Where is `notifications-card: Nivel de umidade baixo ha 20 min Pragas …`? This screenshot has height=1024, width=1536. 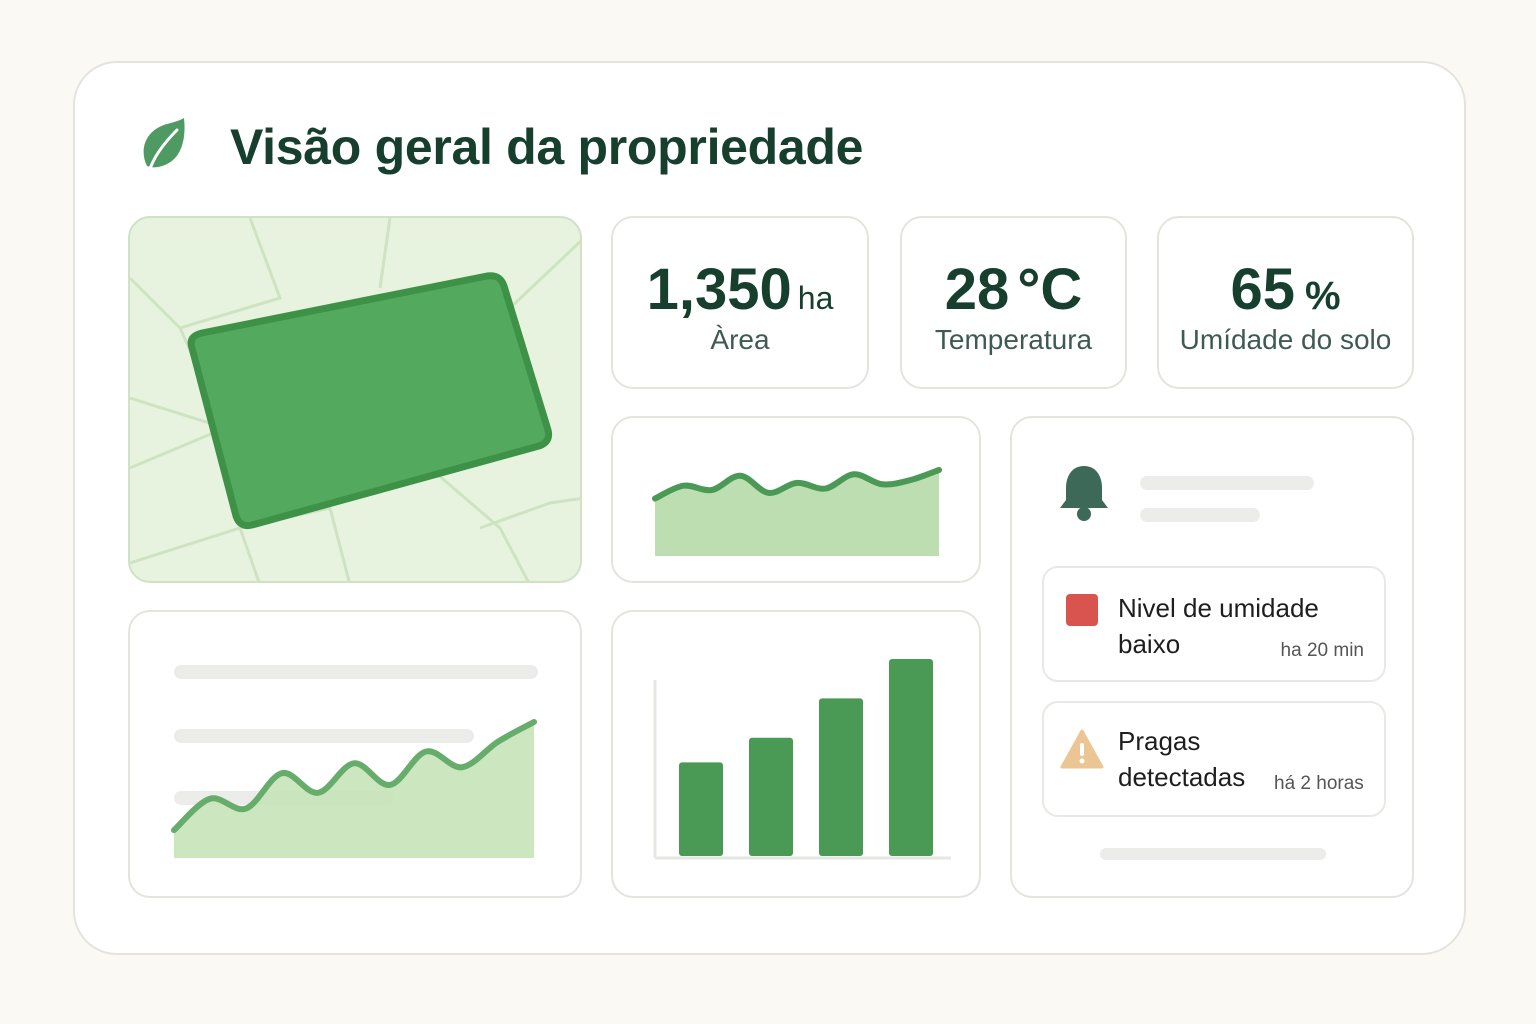
notifications-card: Nivel de umidade baixo ha 20 min Pragas … is located at coordinates (1212, 657).